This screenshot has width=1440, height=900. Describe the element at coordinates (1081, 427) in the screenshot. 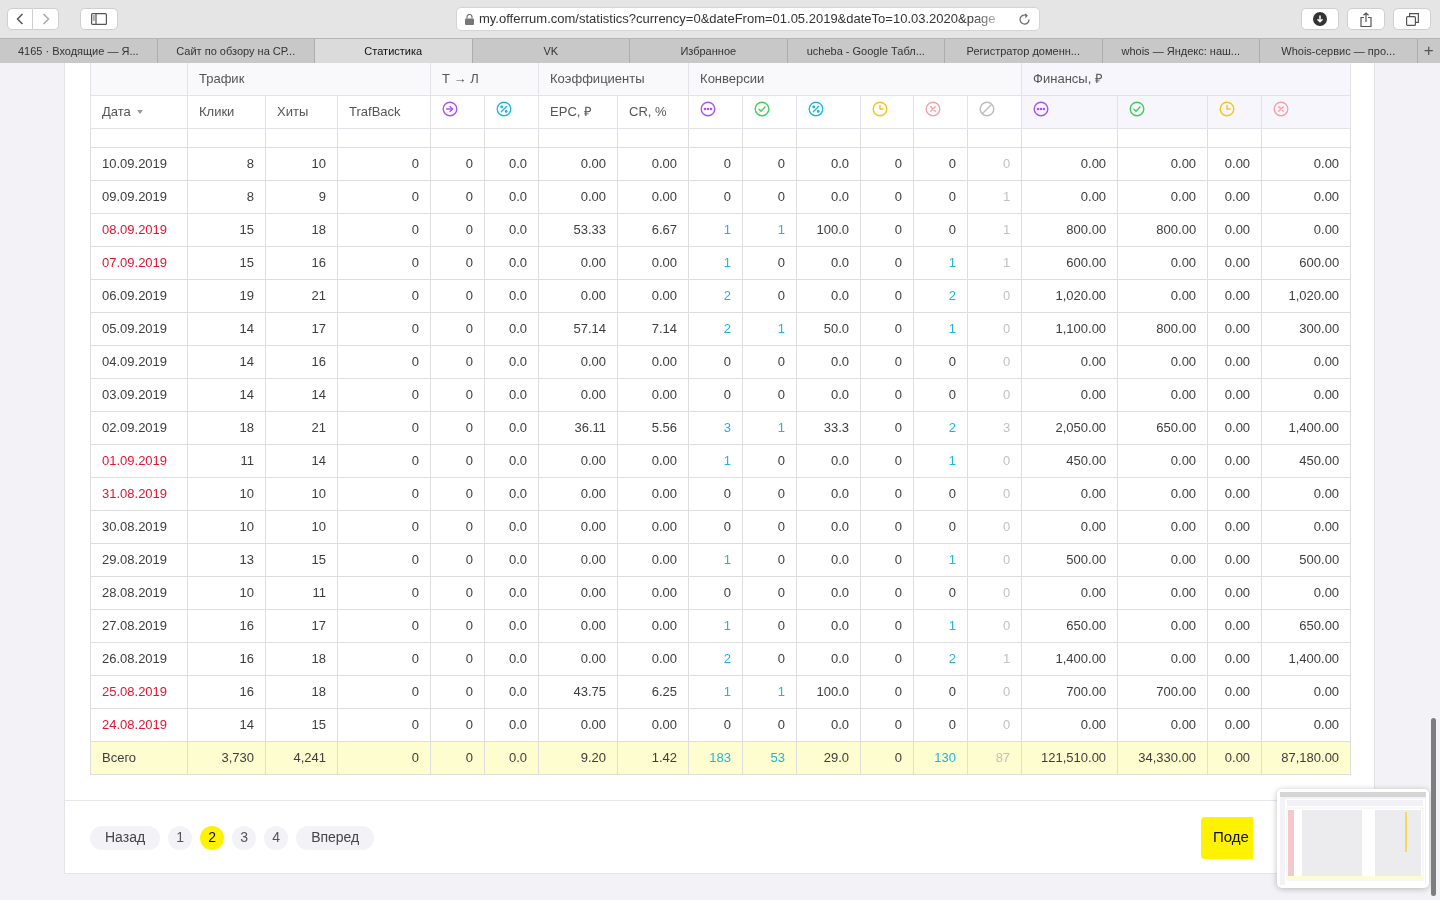

I see `table-cell: 2,050.00` at that location.